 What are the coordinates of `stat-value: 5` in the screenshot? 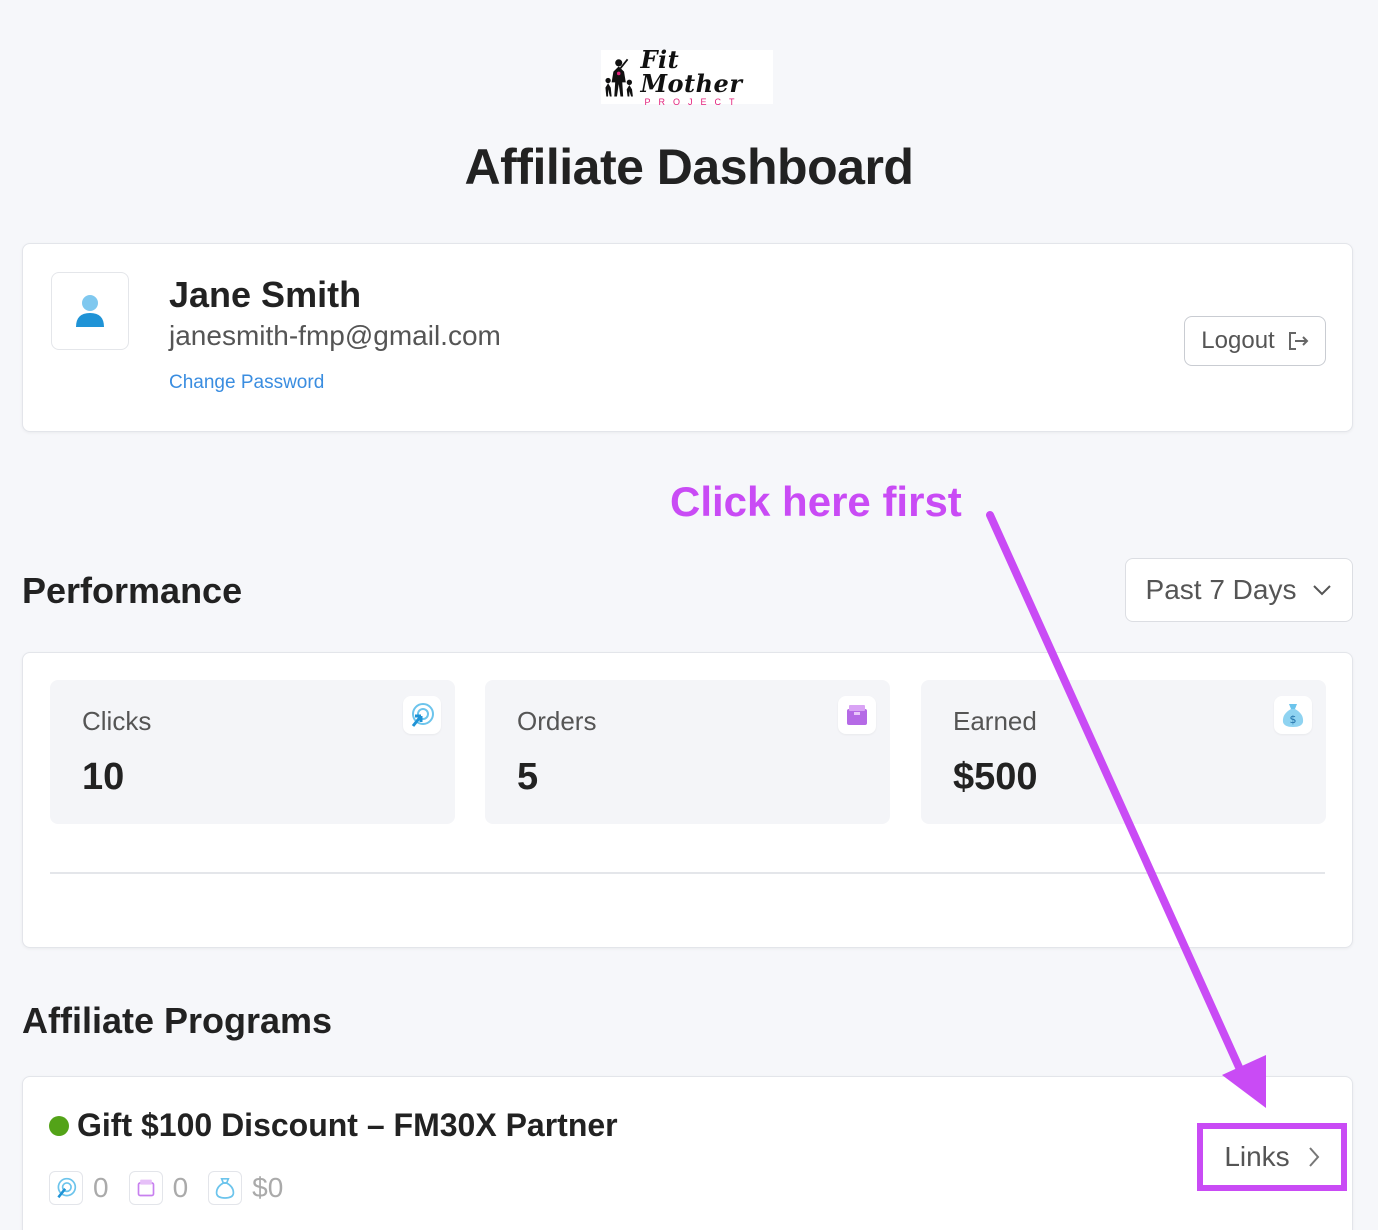 It's located at (528, 777).